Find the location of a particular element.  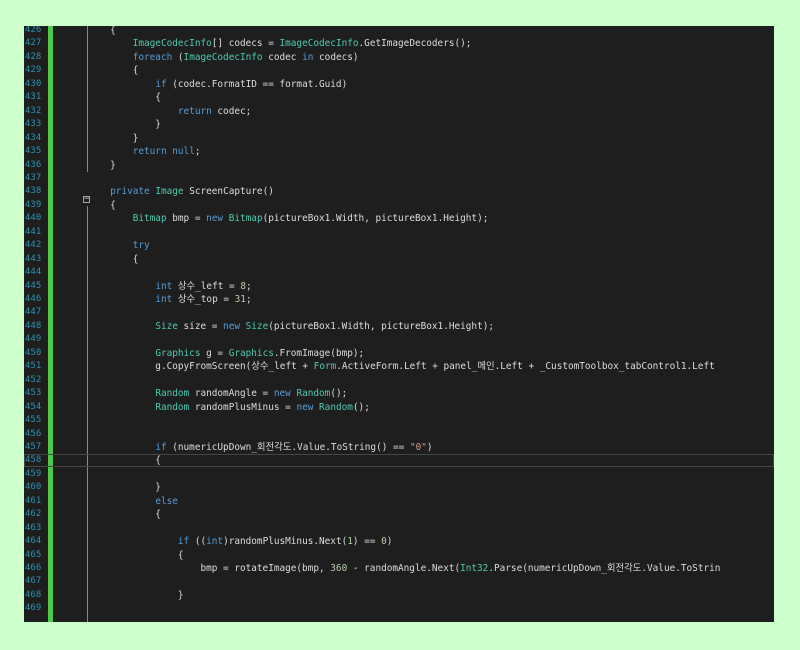

code-line: 432 return codec; is located at coordinates (399, 111).